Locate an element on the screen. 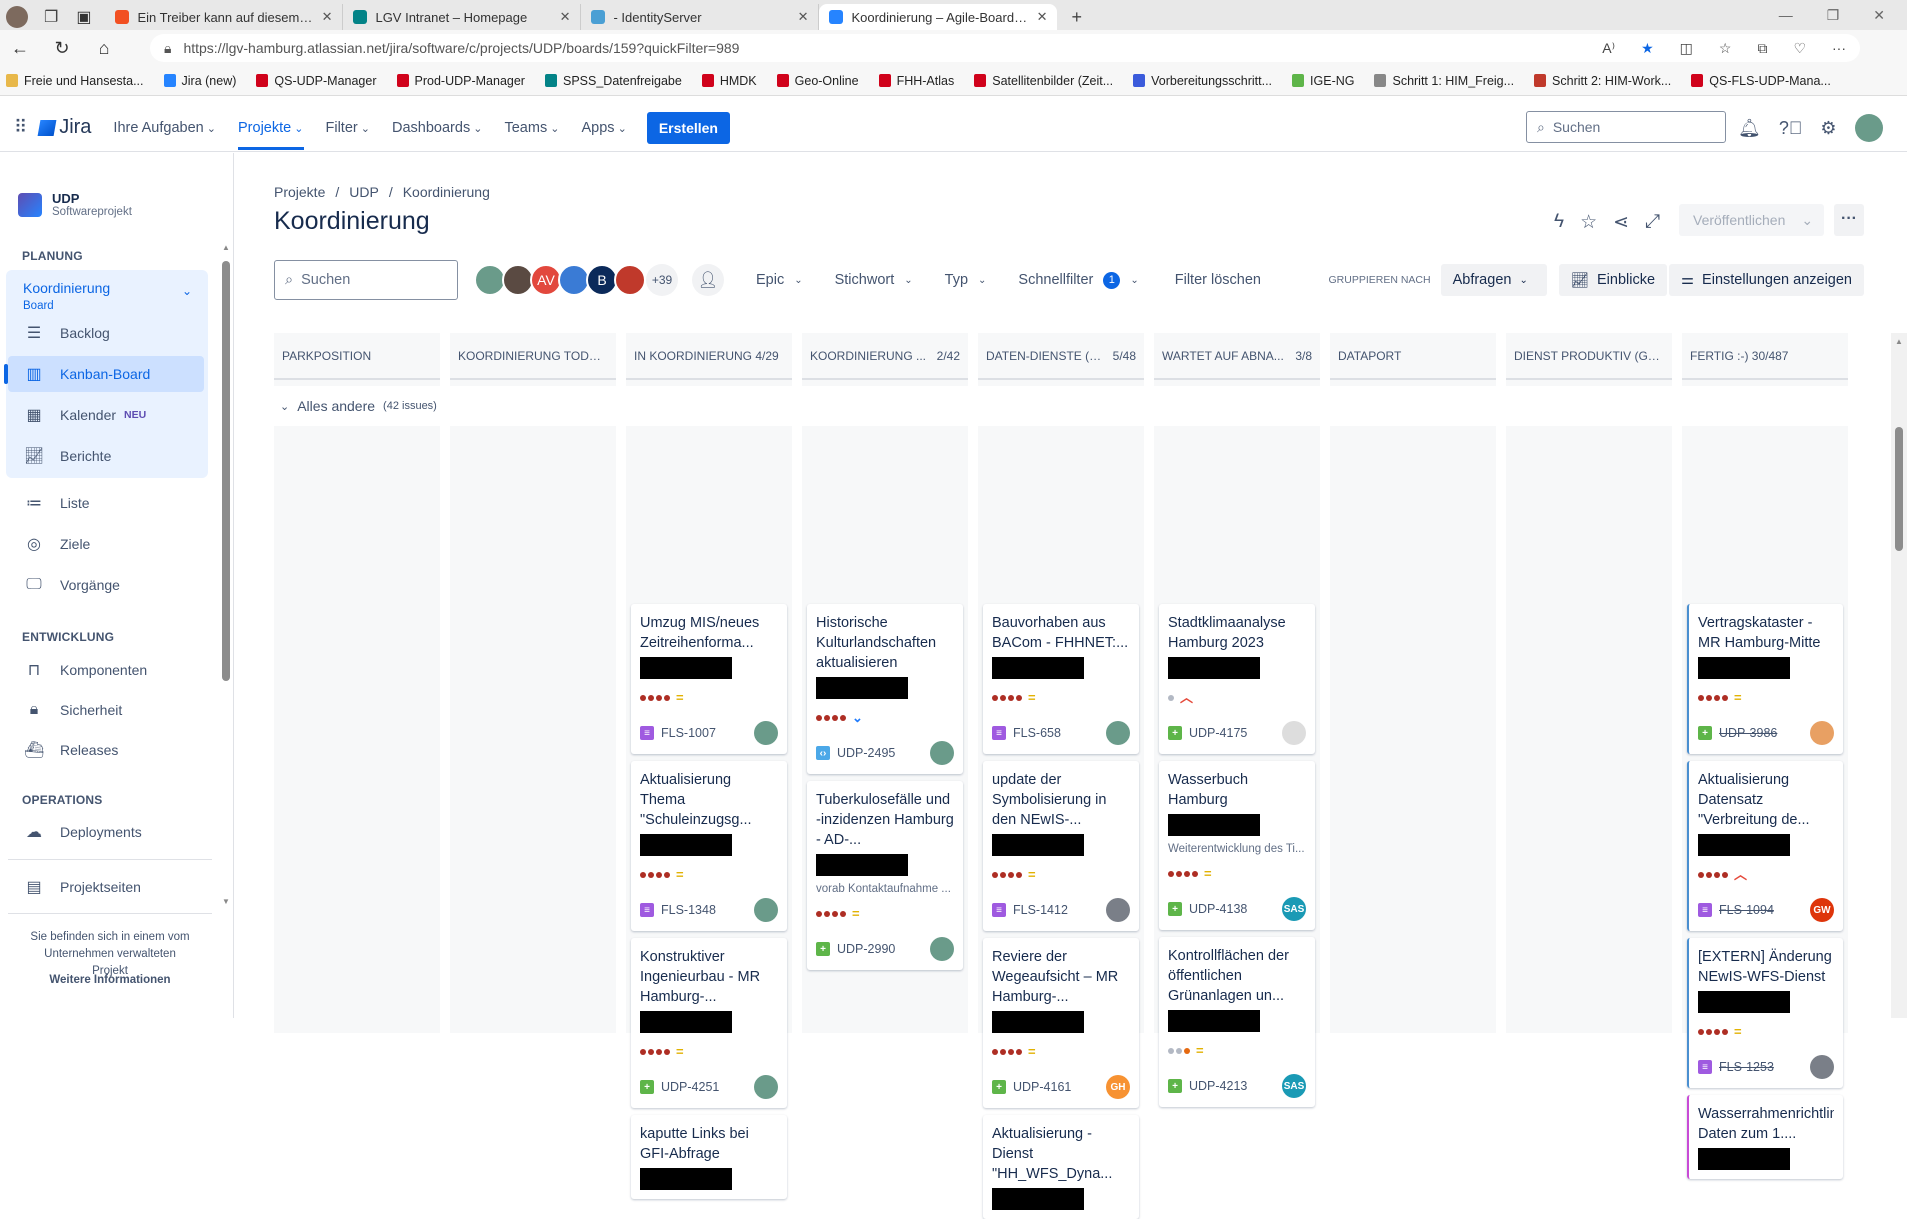 Image resolution: width=1907 pixels, height=1219 pixels. issue-key: FLS-1253 is located at coordinates (1746, 1067).